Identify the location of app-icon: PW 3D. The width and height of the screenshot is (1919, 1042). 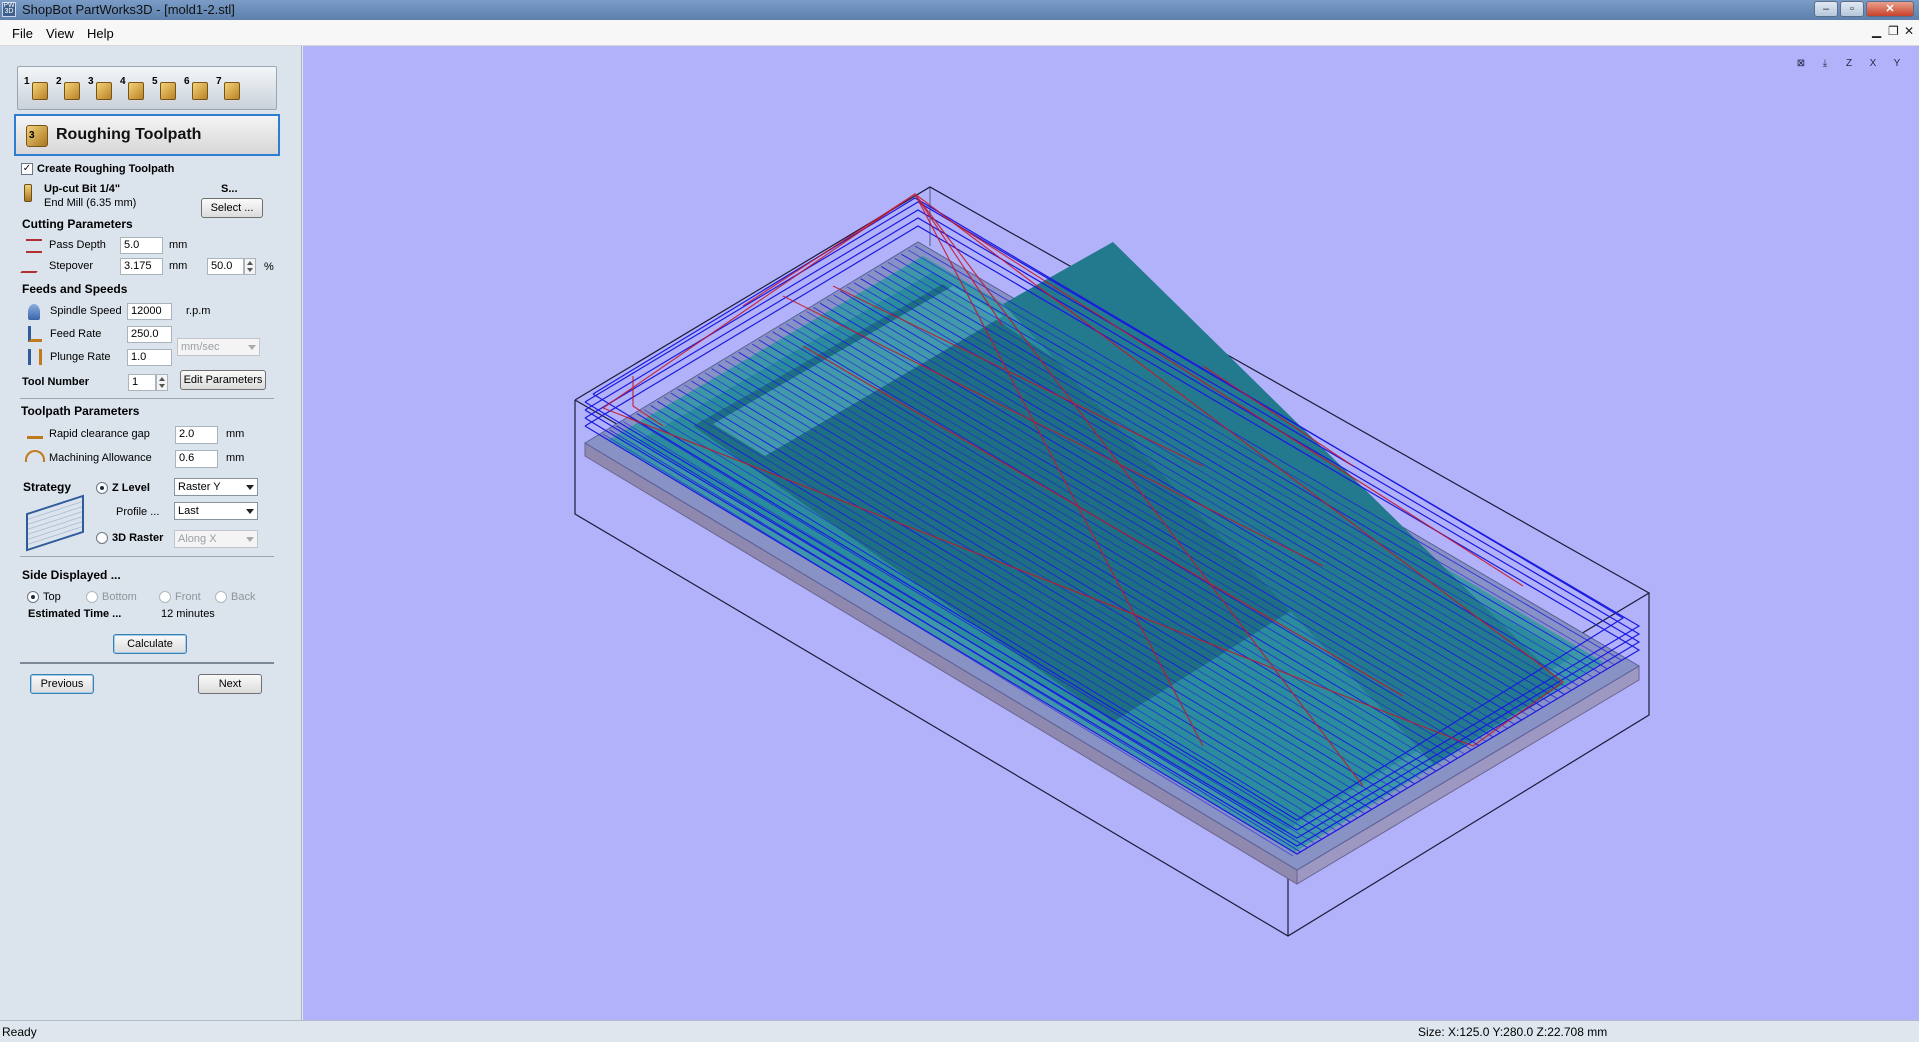
(9, 9).